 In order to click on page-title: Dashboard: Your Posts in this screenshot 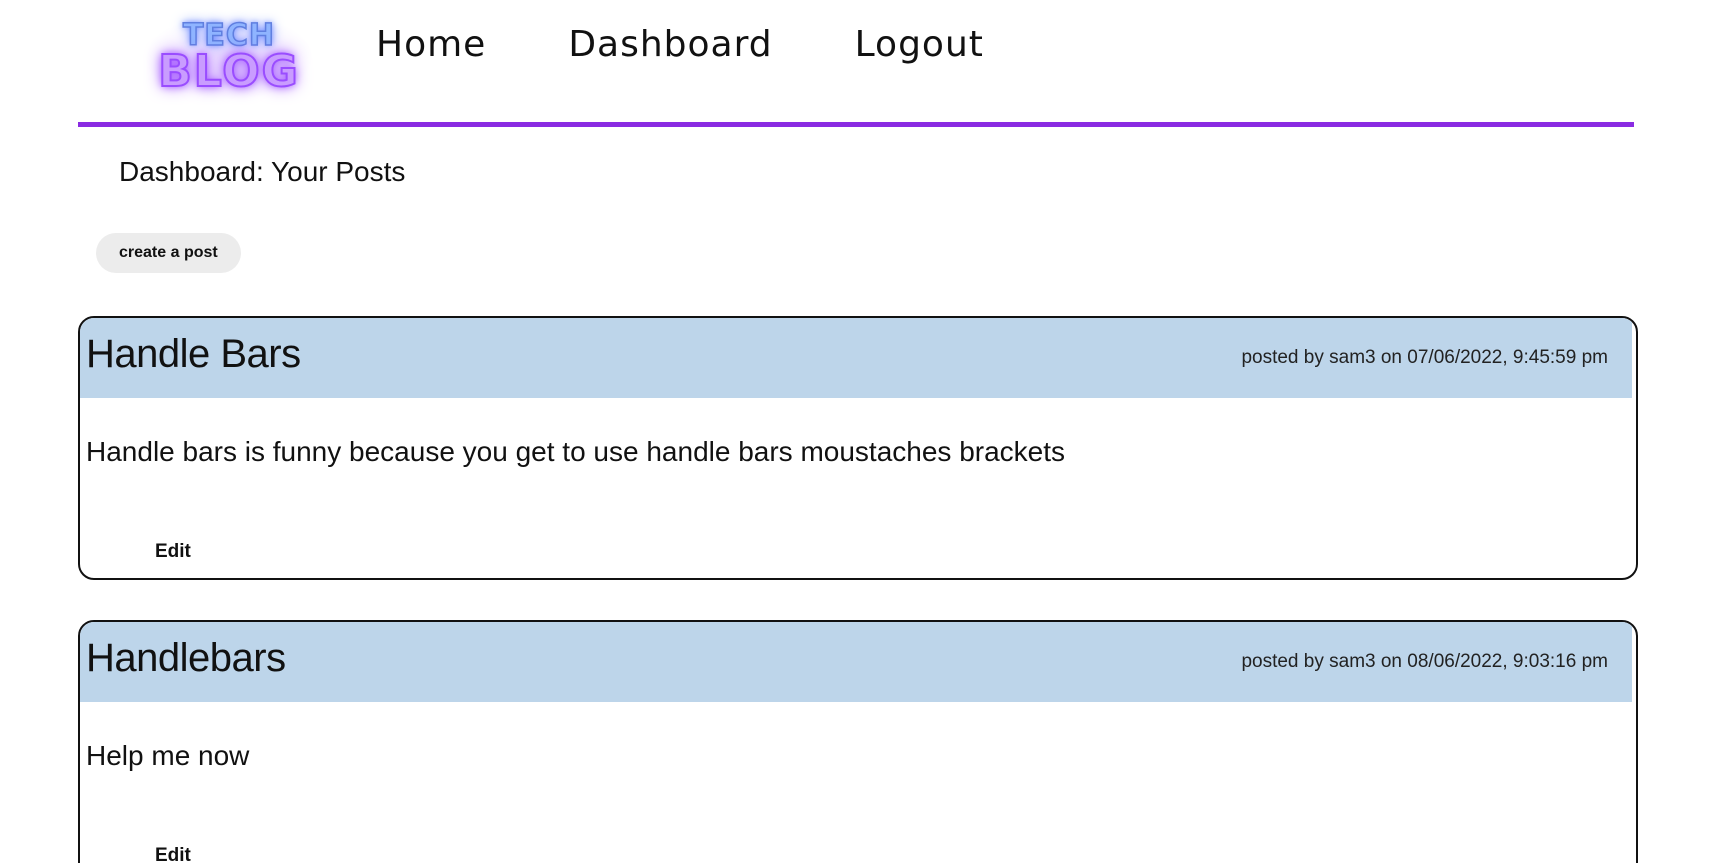, I will do `click(262, 171)`.